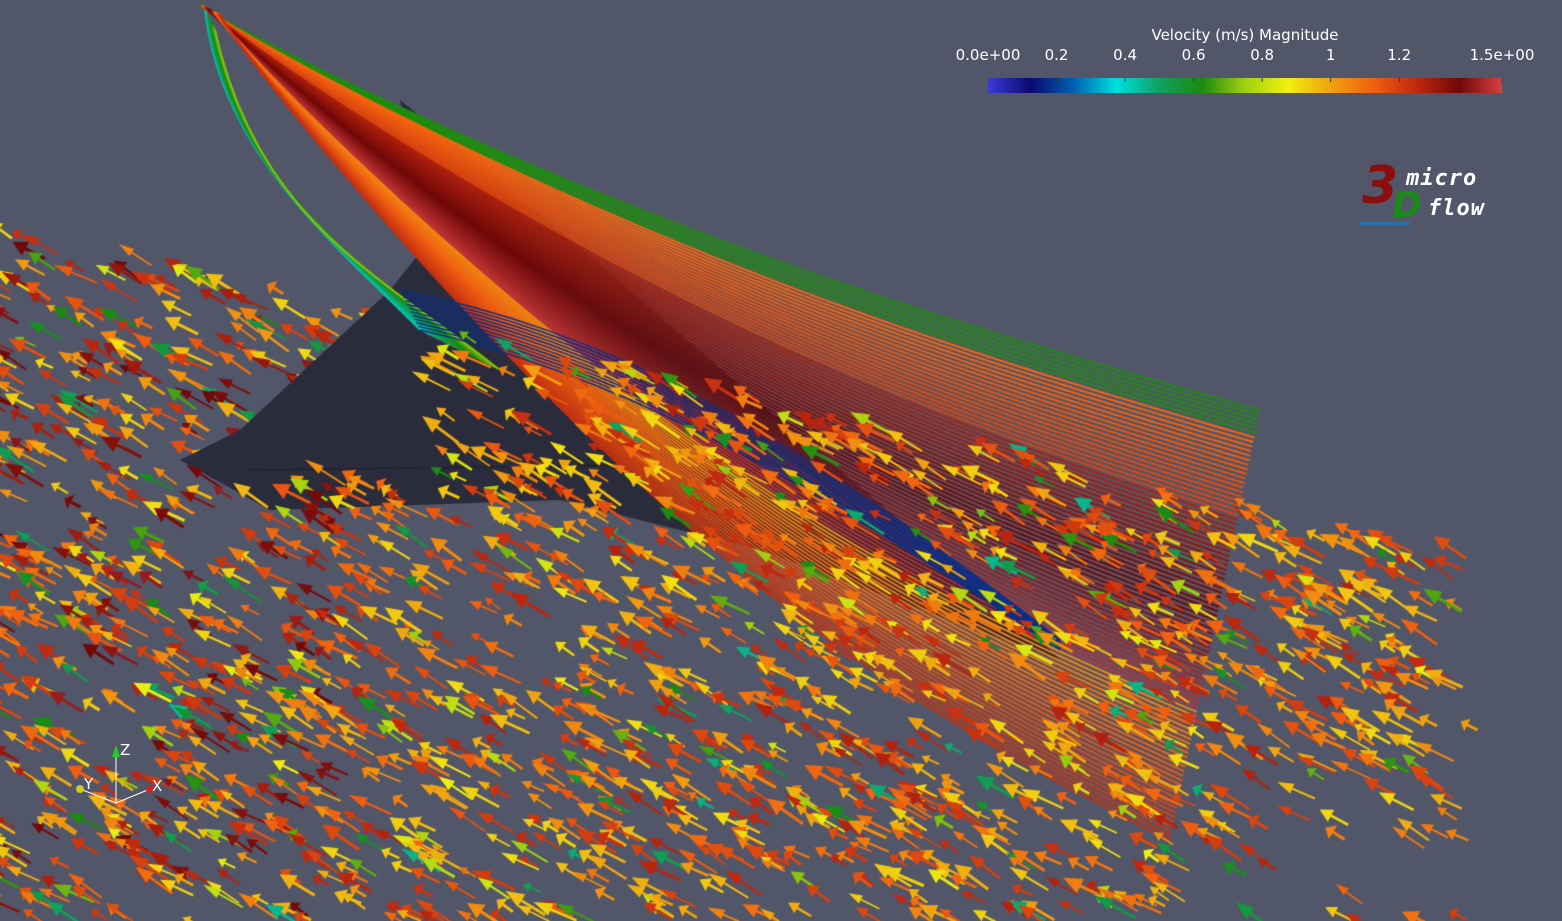  I want to click on 3dmicroflow-logo: 3 D micro flow, so click(1428, 195).